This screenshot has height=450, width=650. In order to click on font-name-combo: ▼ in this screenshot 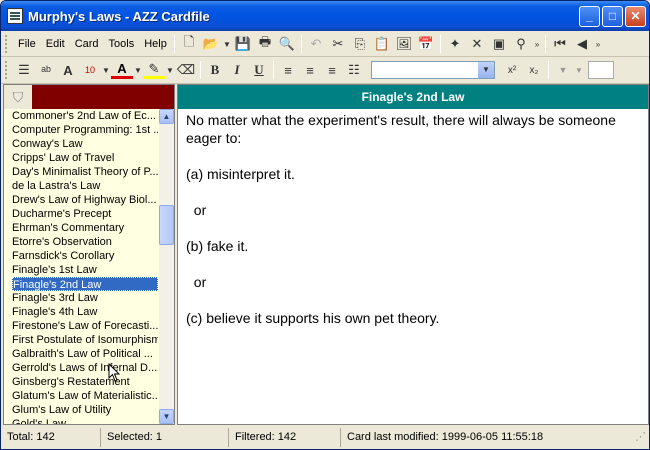, I will do `click(433, 70)`.